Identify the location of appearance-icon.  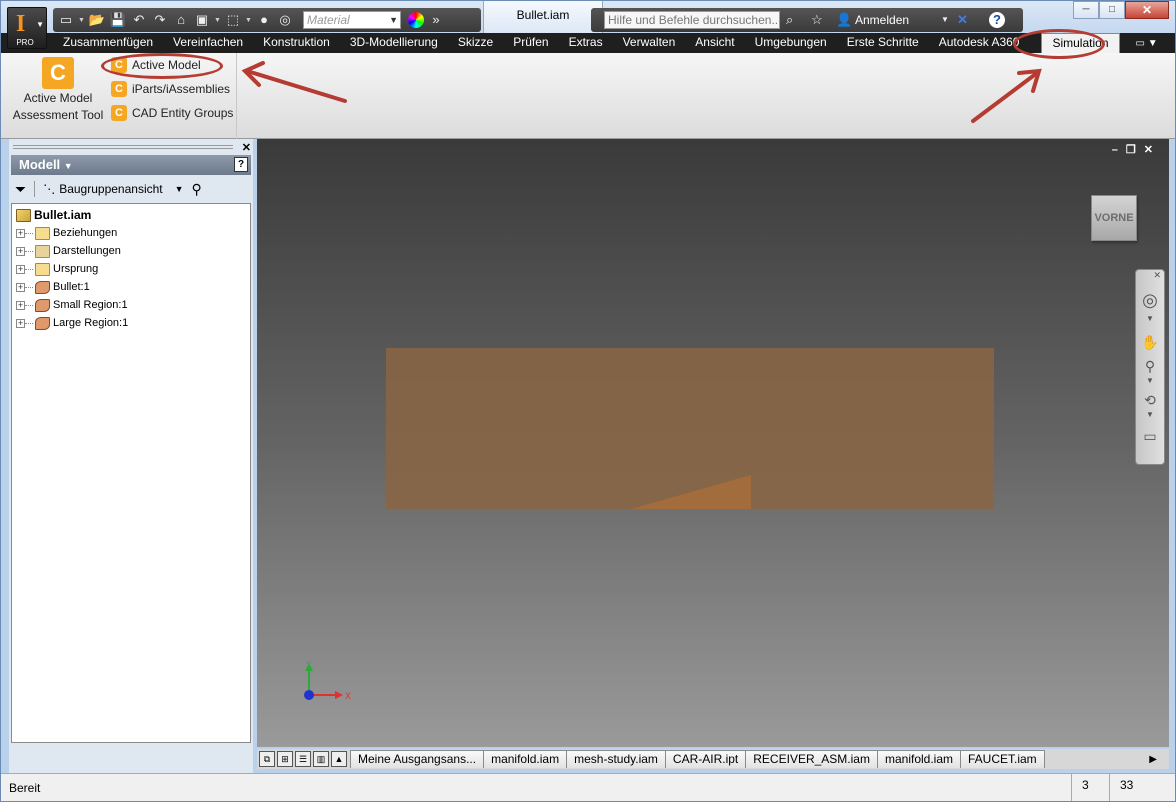
(416, 20).